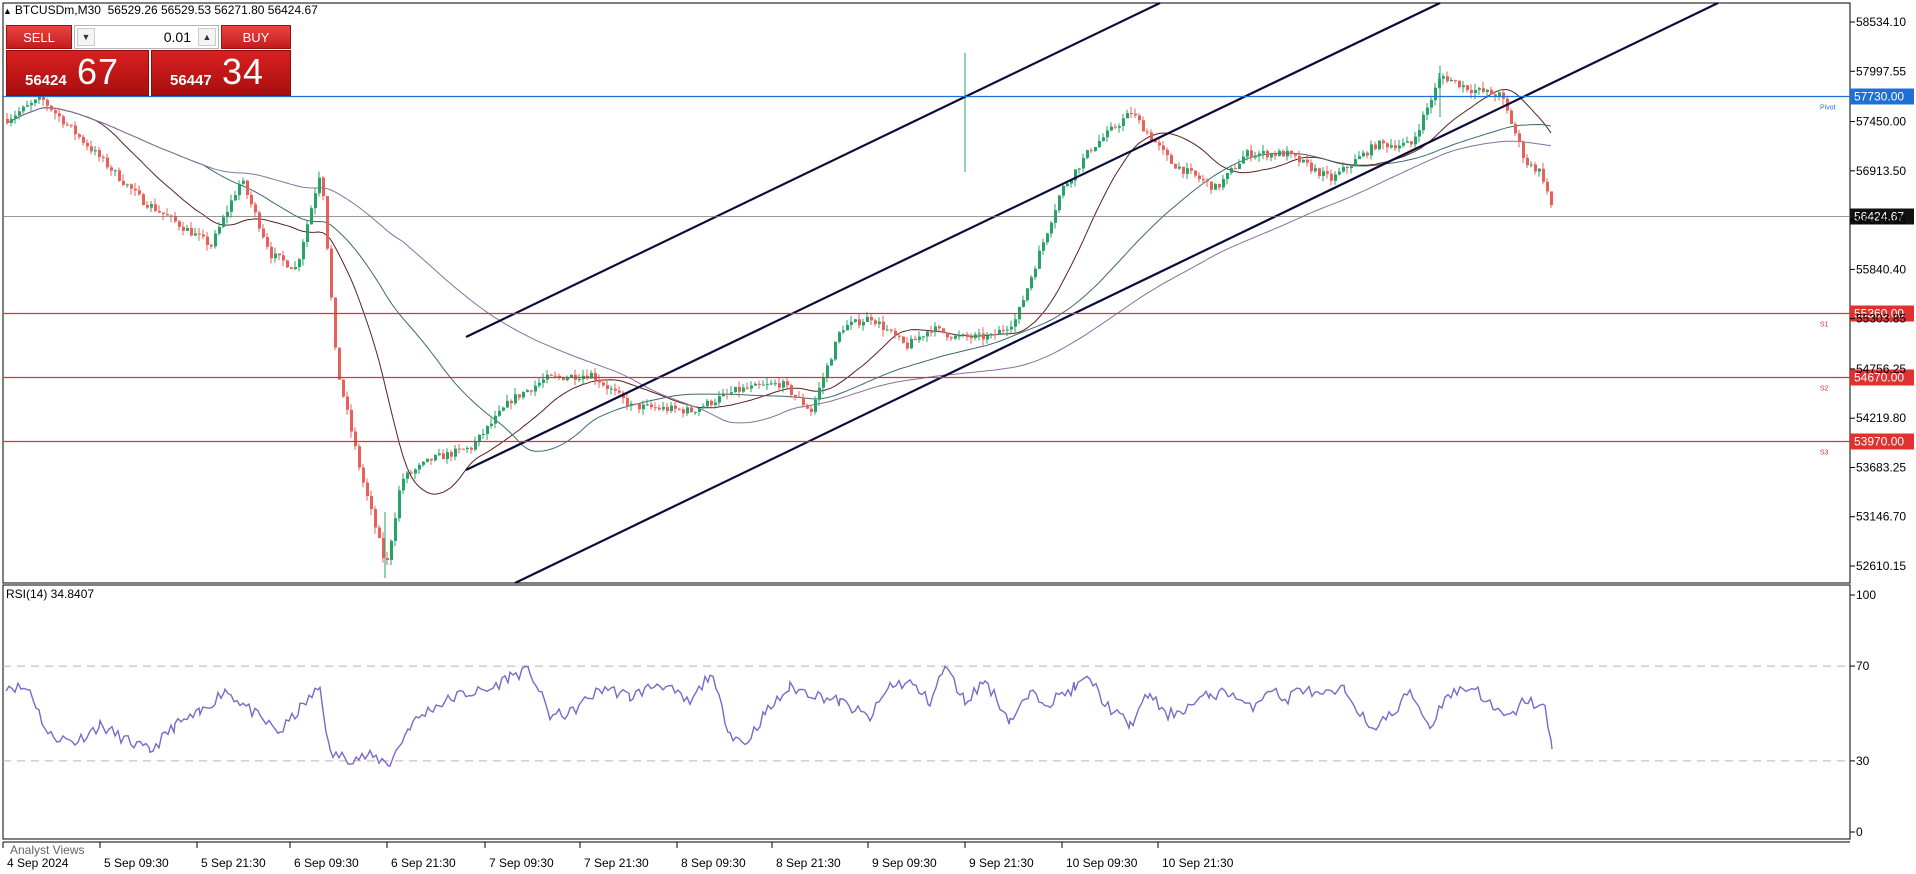 The image size is (1916, 874). I want to click on sell-price-box: 56424 67, so click(77, 73).